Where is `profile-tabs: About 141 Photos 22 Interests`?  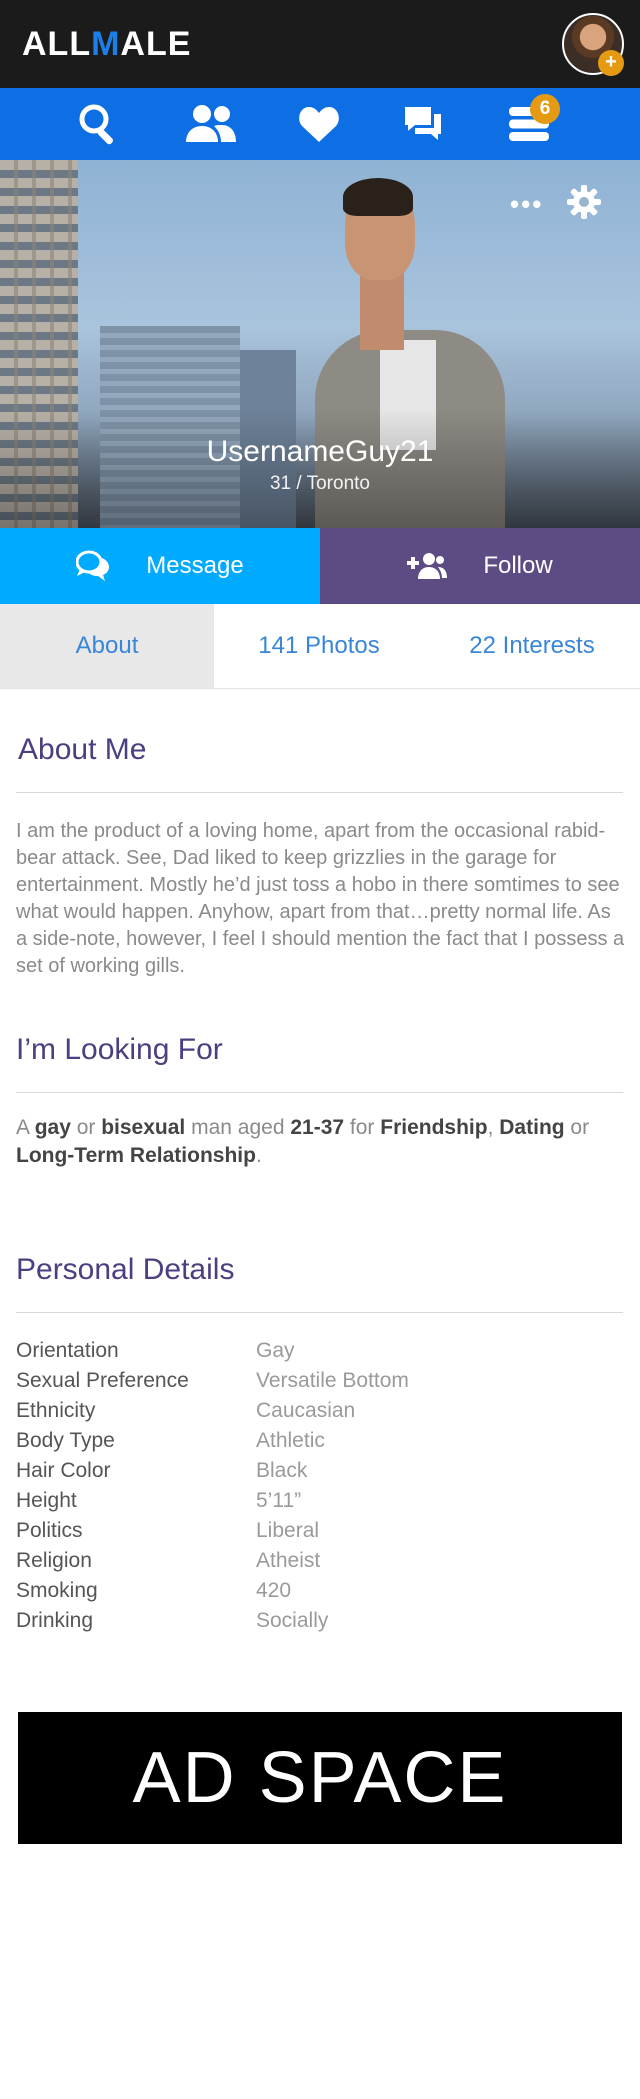
profile-tabs: About 141 Photos 22 Interests is located at coordinates (320, 646).